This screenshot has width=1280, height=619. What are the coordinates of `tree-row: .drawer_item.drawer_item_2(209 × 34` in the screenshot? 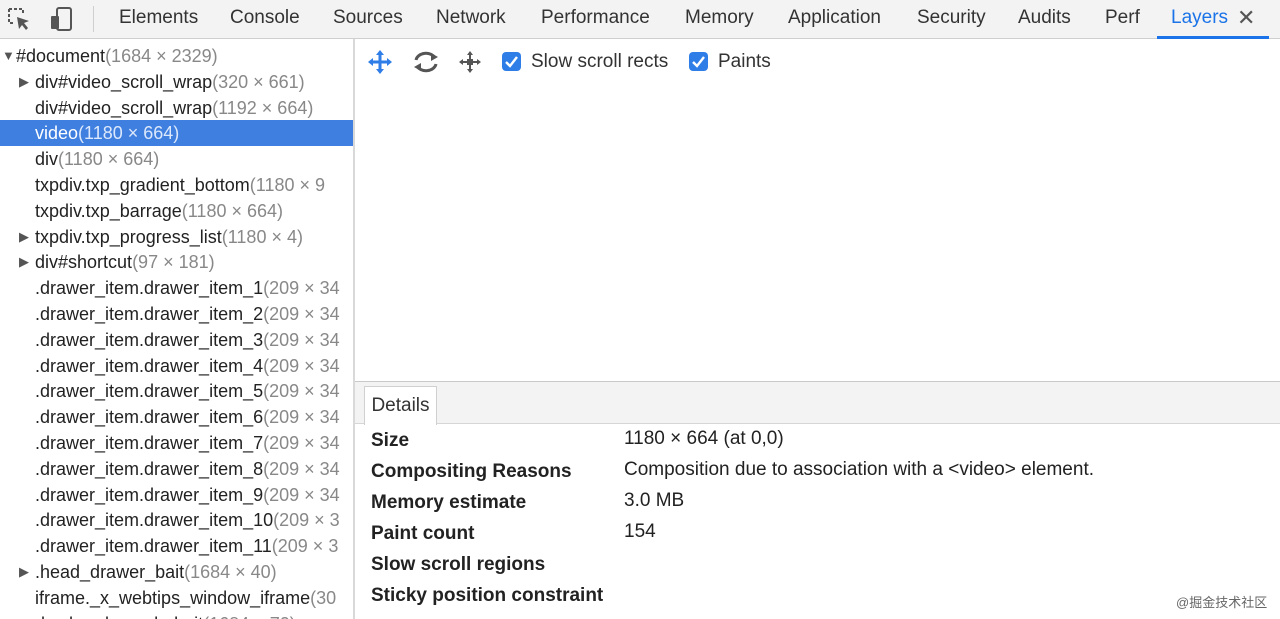 It's located at (176, 314).